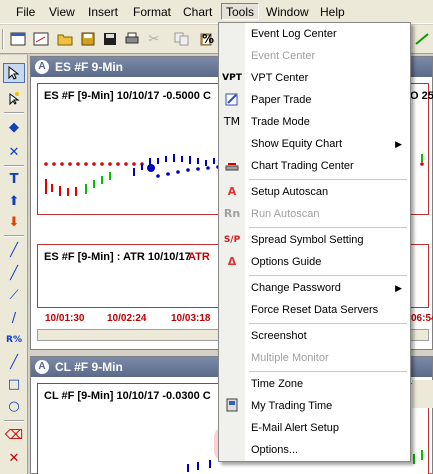  I want to click on menu-item-time-zone: Time Zone, so click(314, 384).